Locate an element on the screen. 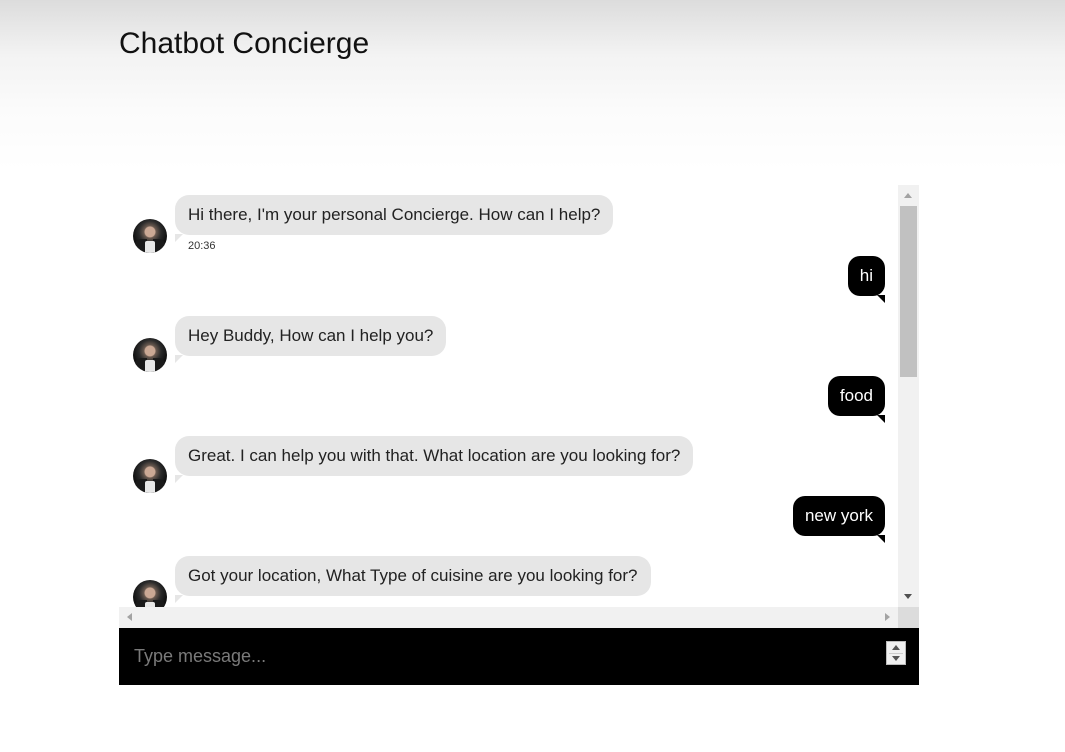  message-input is located at coordinates (504, 656).